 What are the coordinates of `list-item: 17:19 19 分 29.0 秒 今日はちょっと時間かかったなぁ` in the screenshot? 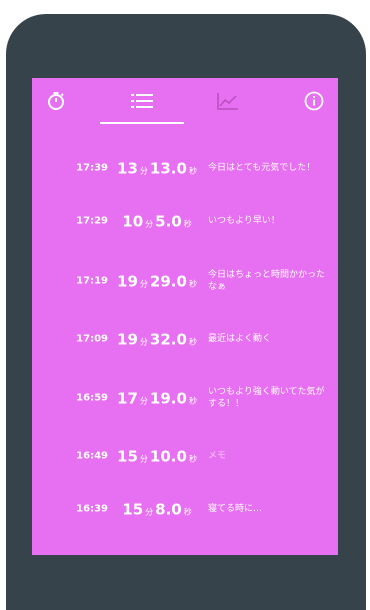 It's located at (185, 281).